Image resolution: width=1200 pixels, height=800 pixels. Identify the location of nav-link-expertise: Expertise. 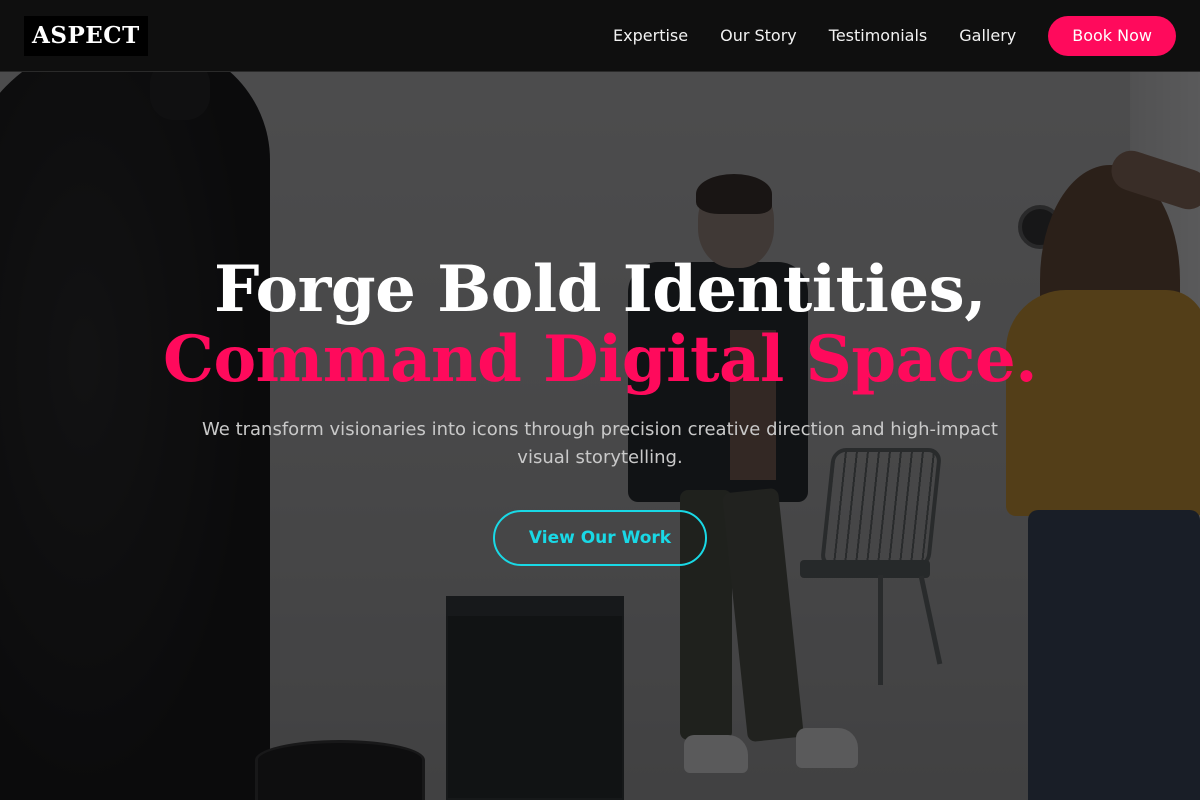
(650, 35).